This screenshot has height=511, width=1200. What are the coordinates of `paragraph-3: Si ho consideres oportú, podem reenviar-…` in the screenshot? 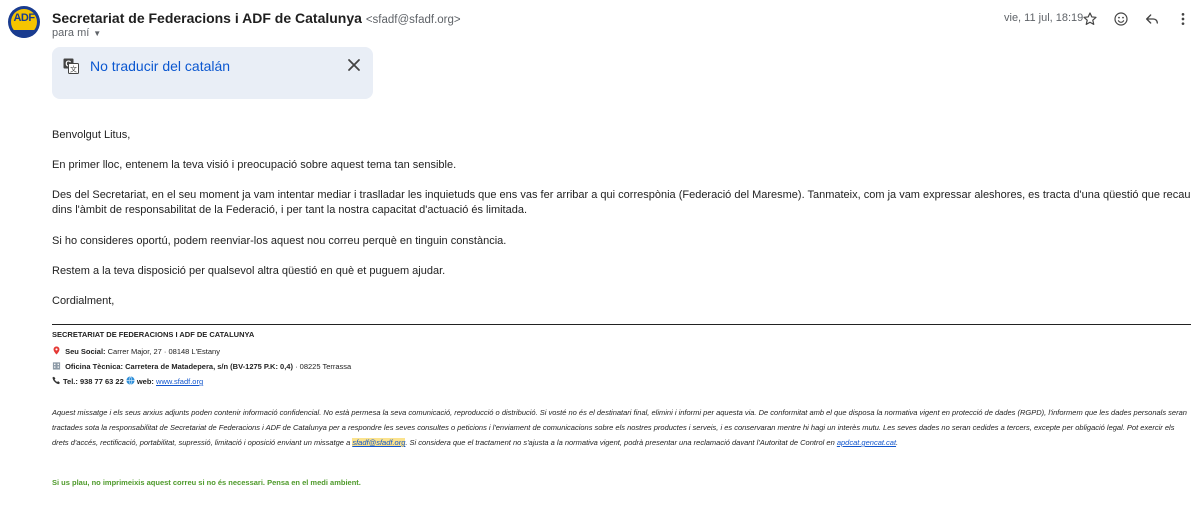 It's located at (279, 241).